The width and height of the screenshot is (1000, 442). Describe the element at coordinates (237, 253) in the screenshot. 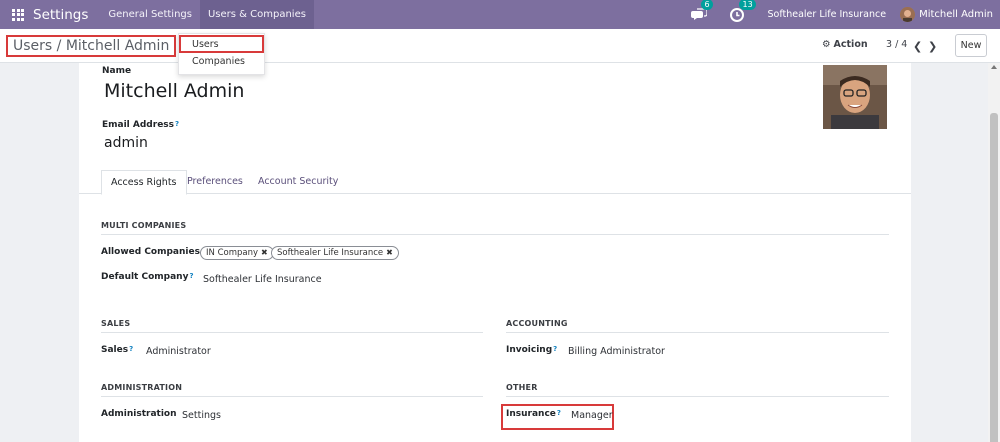

I see `tag-in-company: IN Company ✖` at that location.